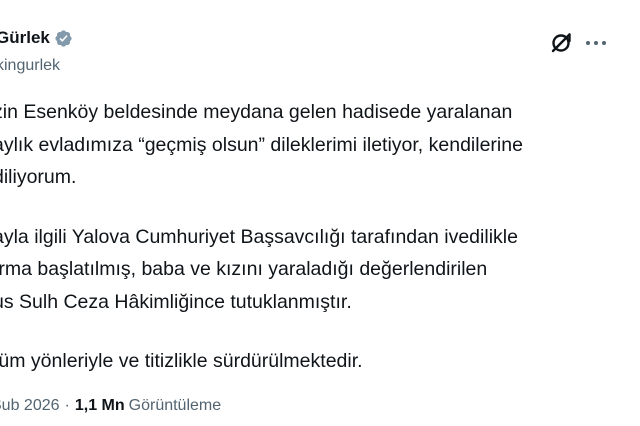  What do you see at coordinates (30, 406) in the screenshot?
I see `tweet-date: Şub 2026` at bounding box center [30, 406].